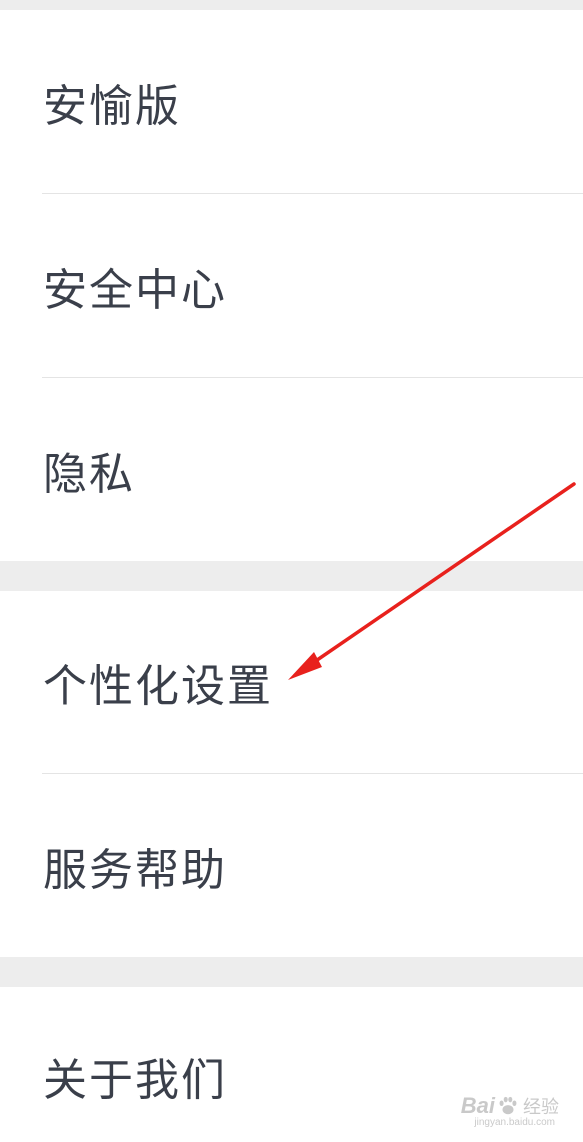  I want to click on settings-item-label: 个性化设置, so click(158, 686).